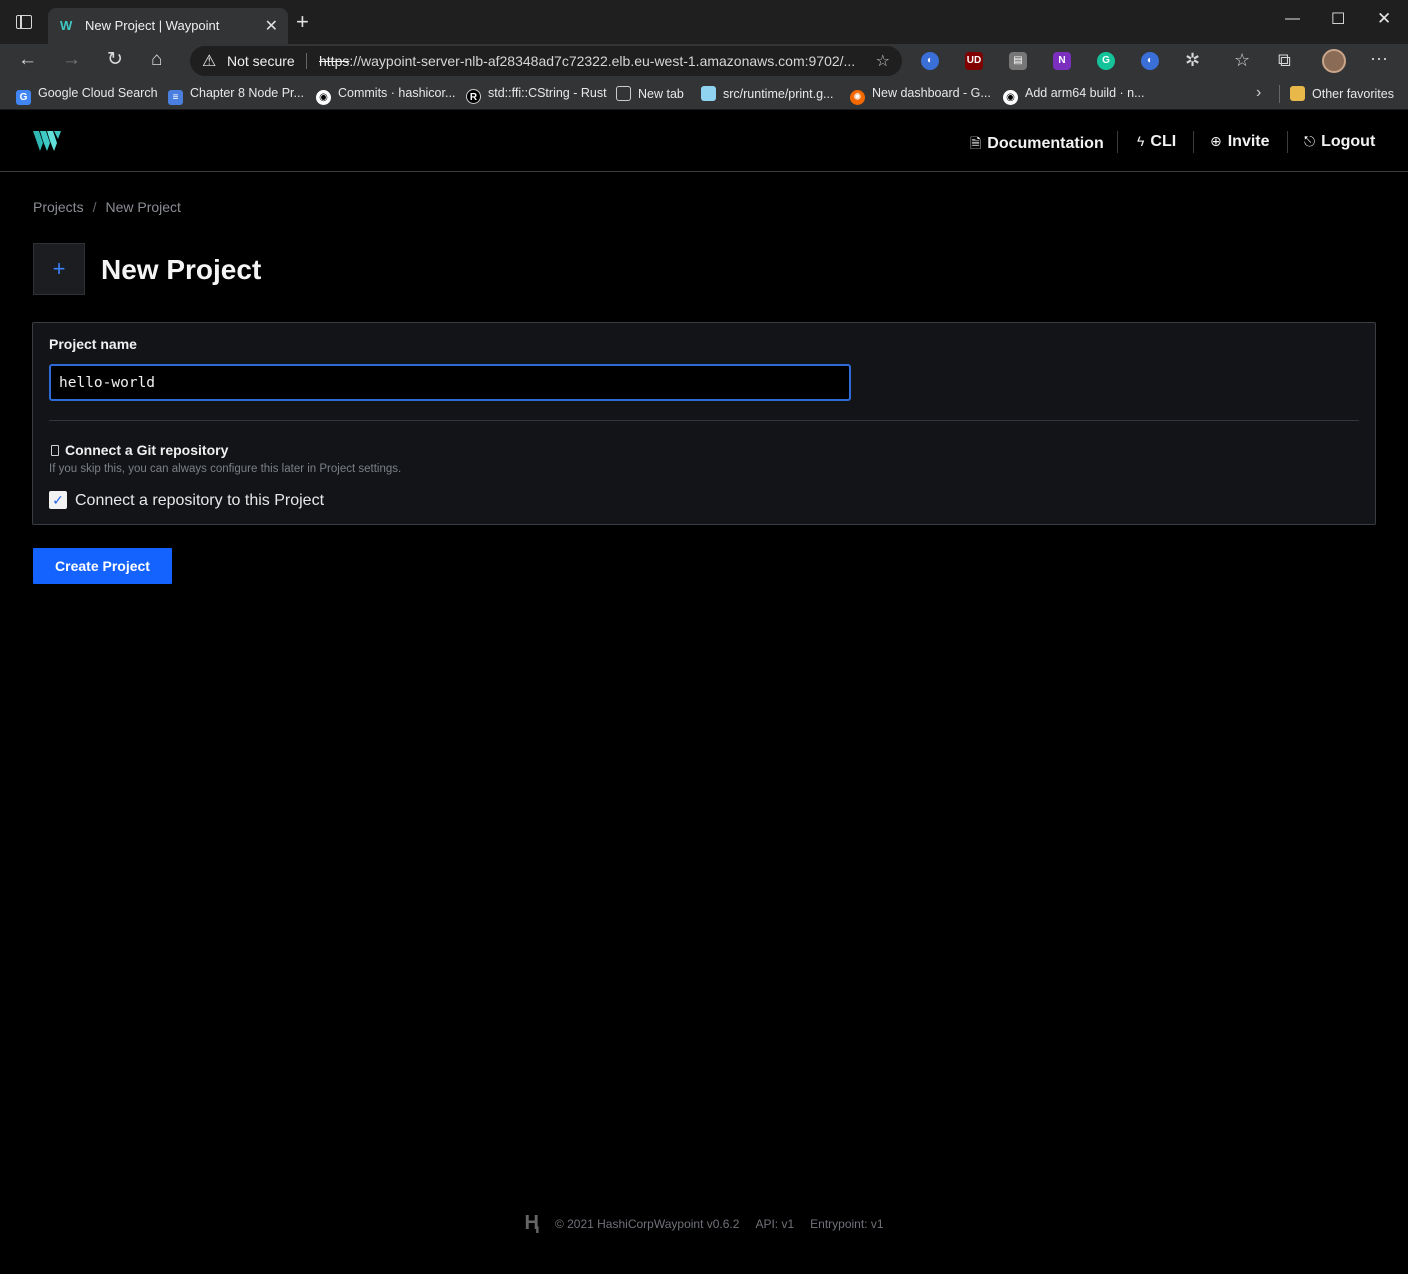 The width and height of the screenshot is (1408, 1274). What do you see at coordinates (1310, 141) in the screenshot?
I see `logout-icon: ⎋` at bounding box center [1310, 141].